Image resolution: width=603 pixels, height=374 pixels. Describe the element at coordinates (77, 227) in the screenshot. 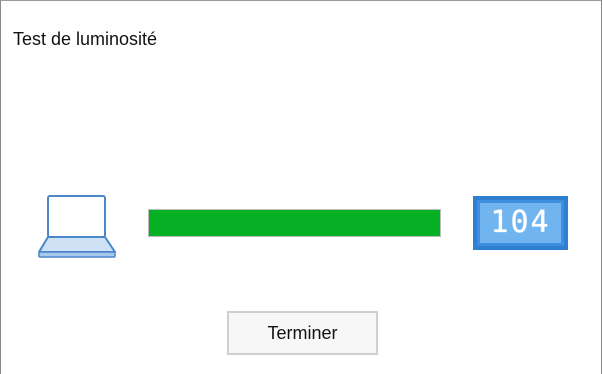

I see `laptop-icon` at that location.